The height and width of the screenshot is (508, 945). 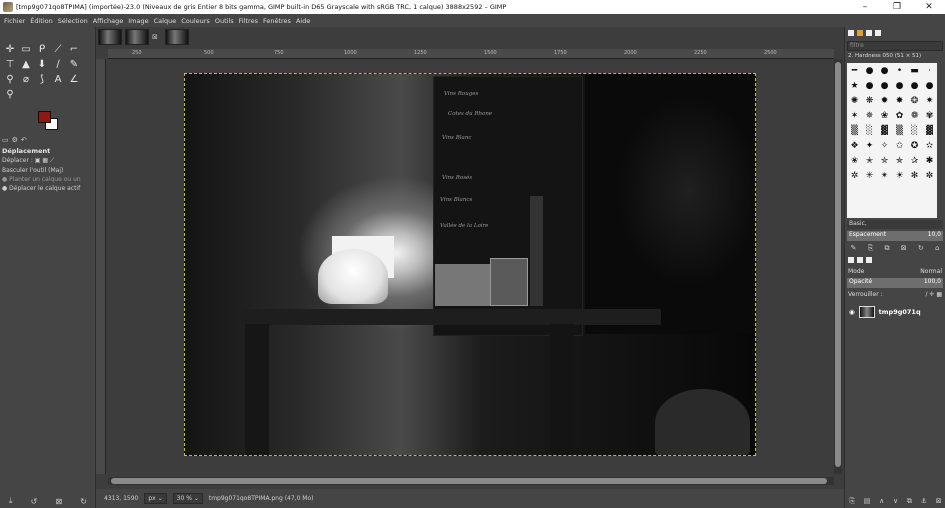 I want to click on mode-row: Mode Normal, so click(x=895, y=271).